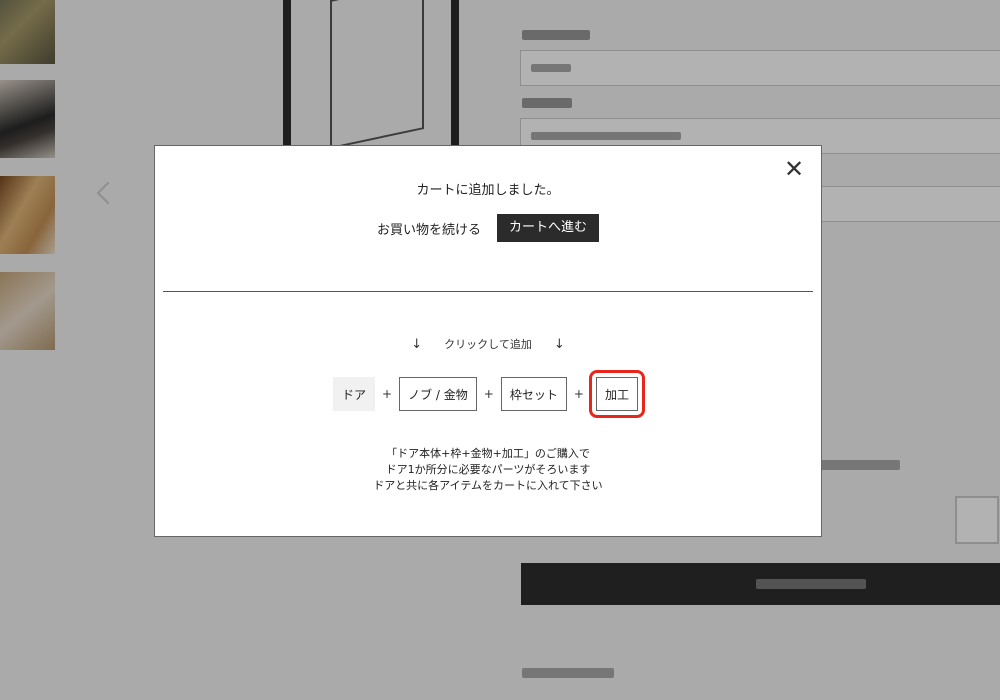 Image resolution: width=1000 pixels, height=700 pixels. I want to click on description-line: 「ドア本体+枠+金物+加工」のご購入で, so click(488, 453).